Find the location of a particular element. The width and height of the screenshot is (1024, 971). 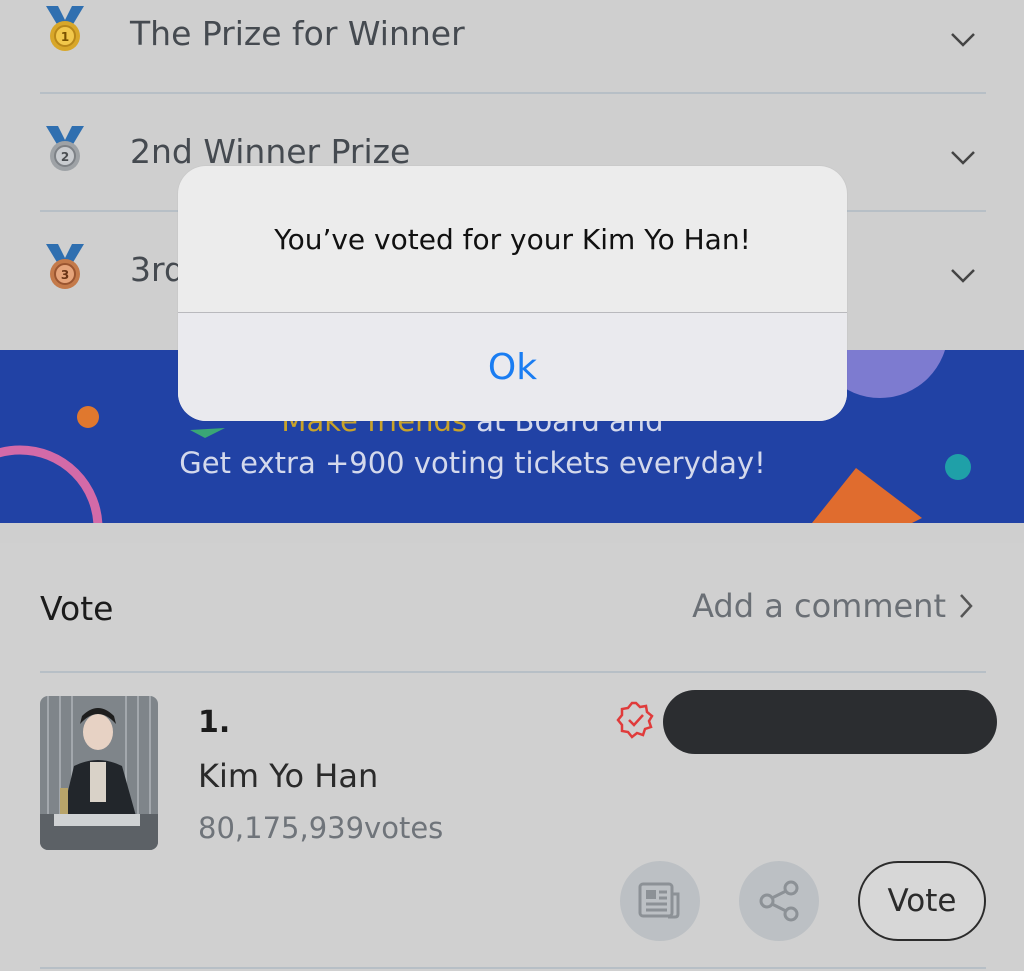

redacted-bar is located at coordinates (830, 722).